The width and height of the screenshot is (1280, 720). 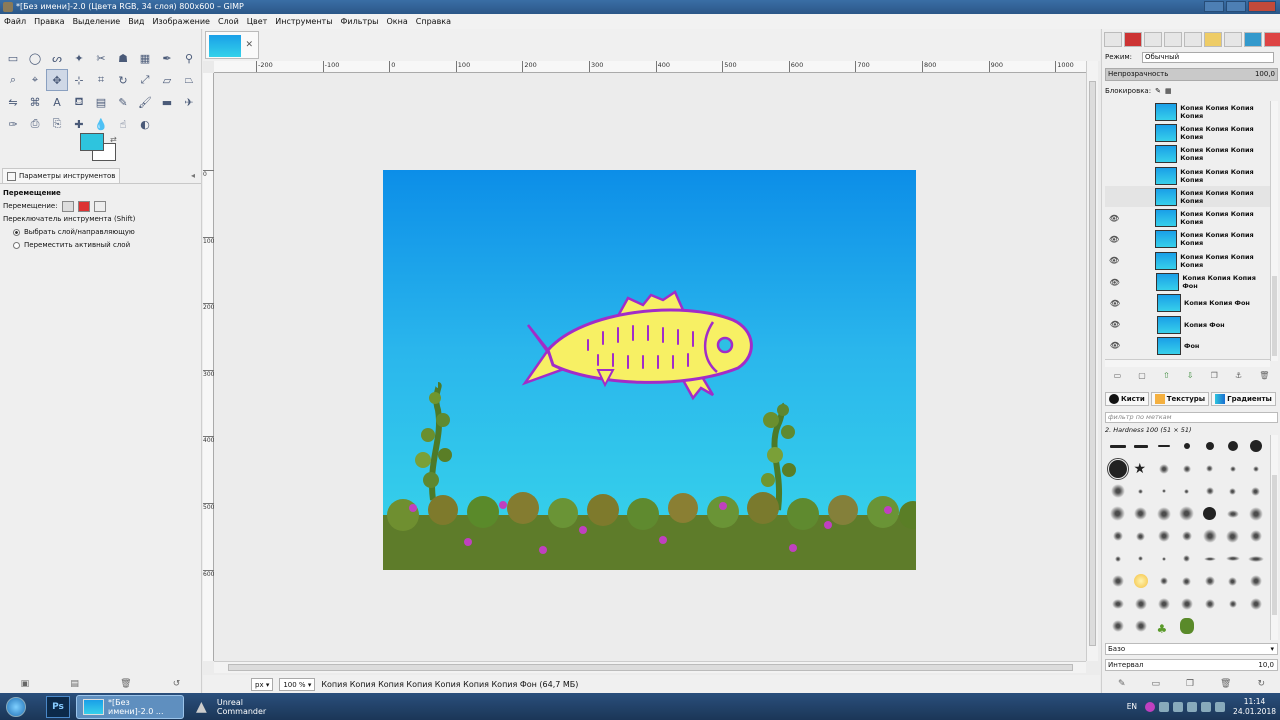 I want to click on eraser-tool-icon: ▬, so click(x=167, y=102).